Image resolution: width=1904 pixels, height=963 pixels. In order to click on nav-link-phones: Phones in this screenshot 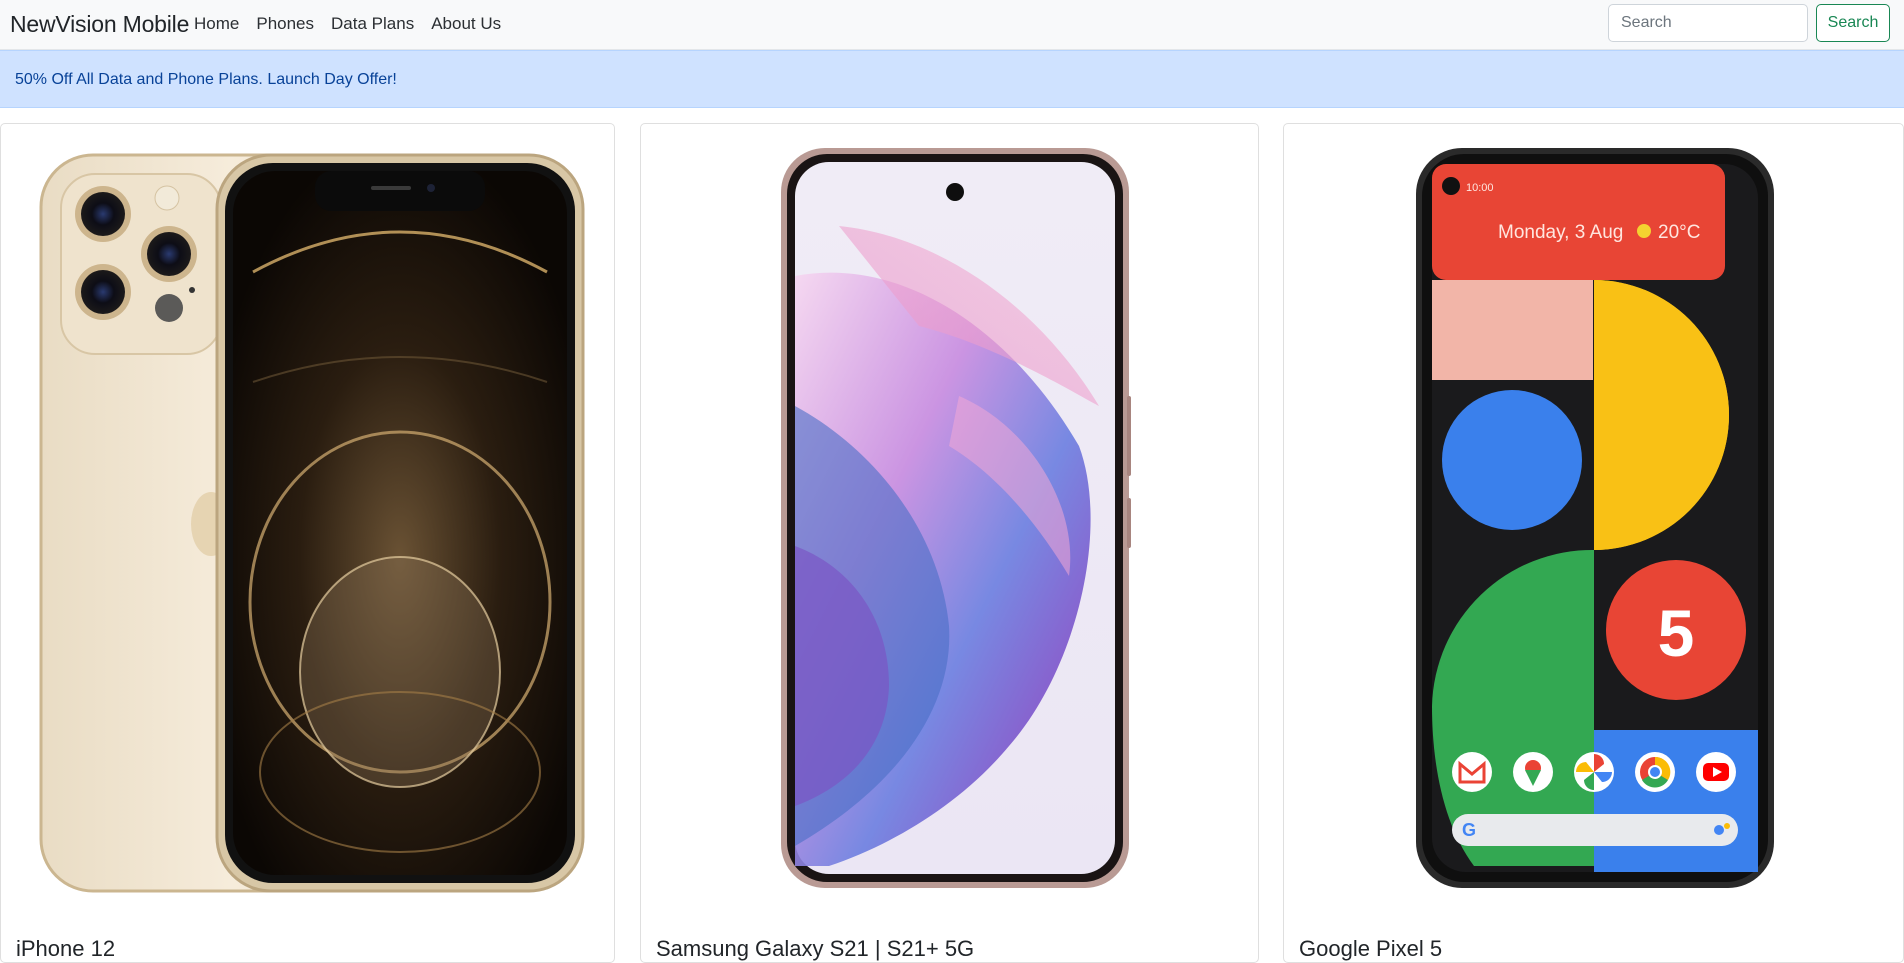, I will do `click(285, 24)`.